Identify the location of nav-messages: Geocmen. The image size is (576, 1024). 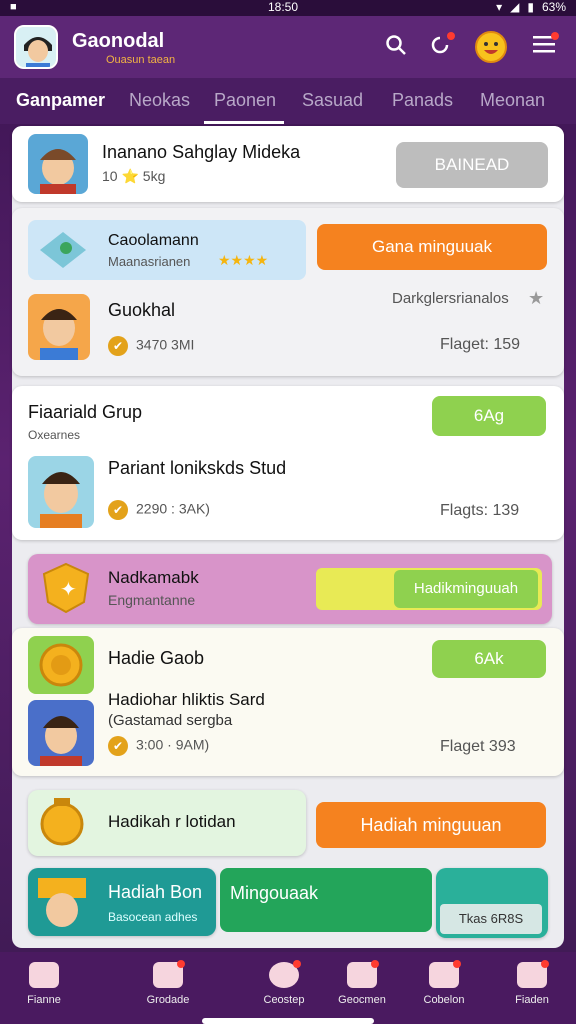
(362, 983).